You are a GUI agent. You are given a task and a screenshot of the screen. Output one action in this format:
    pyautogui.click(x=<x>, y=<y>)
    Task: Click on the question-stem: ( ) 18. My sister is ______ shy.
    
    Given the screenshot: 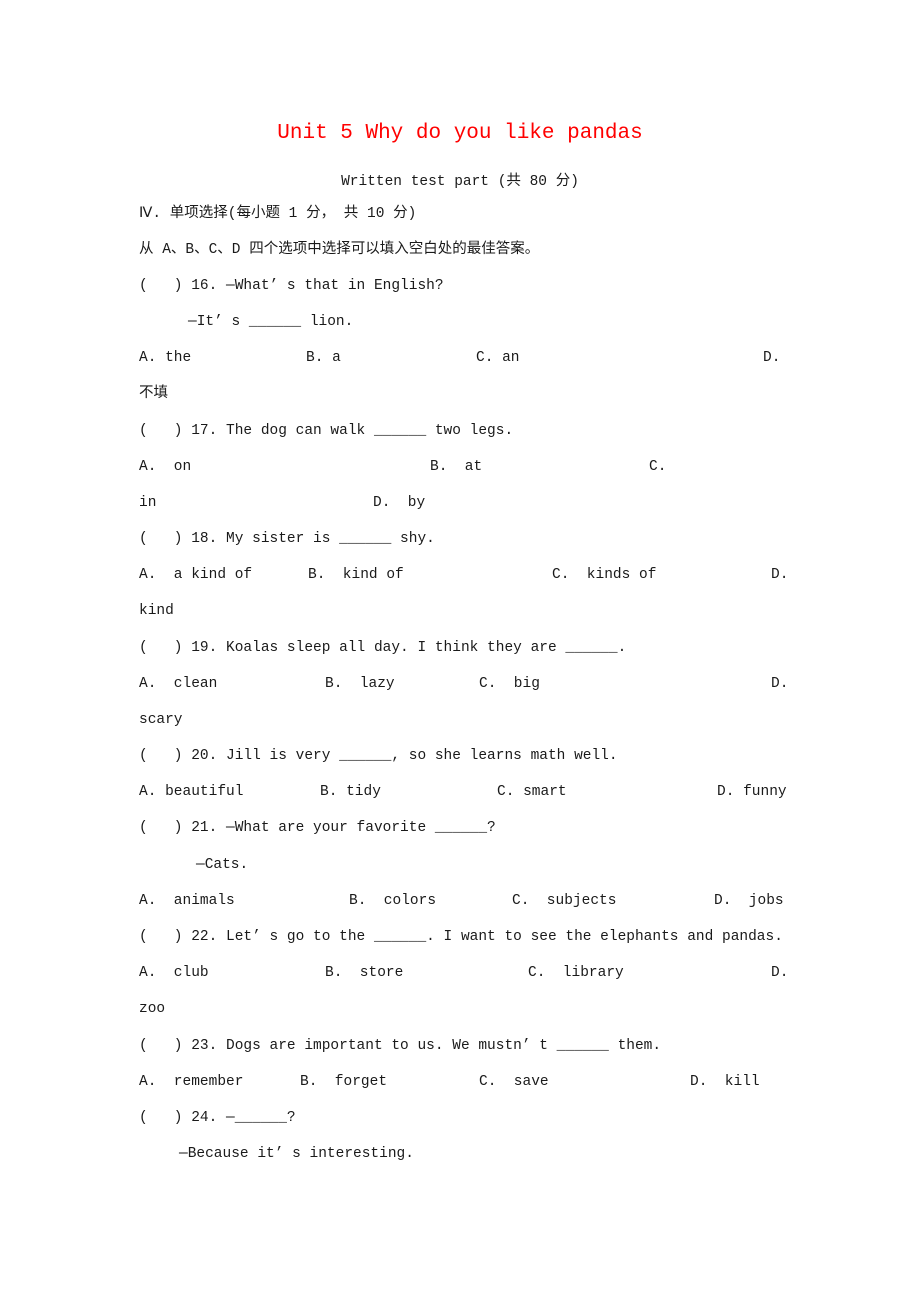 What is the action you would take?
    pyautogui.click(x=287, y=539)
    